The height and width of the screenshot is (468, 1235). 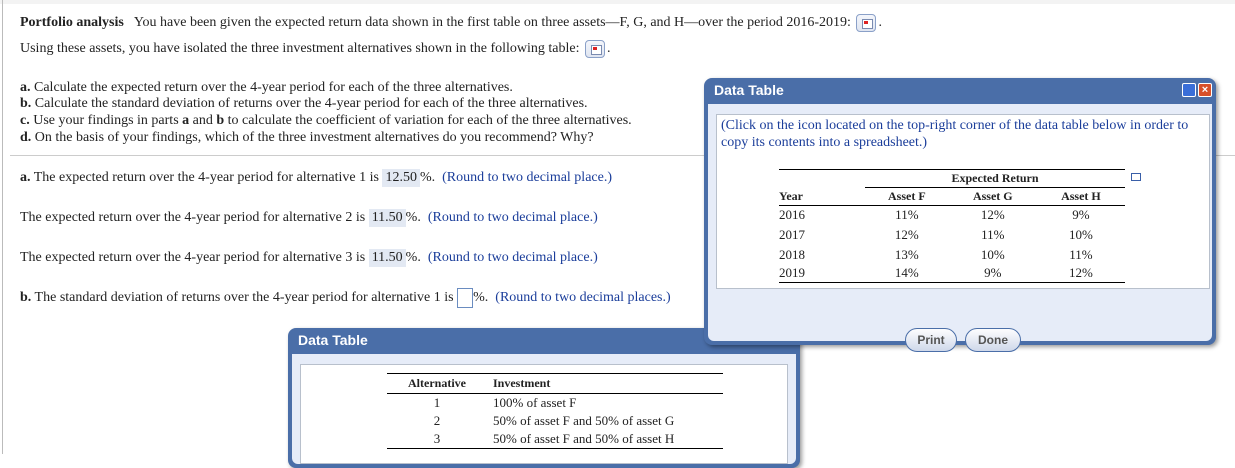 What do you see at coordinates (792, 234) in the screenshot?
I see `cell: 2017` at bounding box center [792, 234].